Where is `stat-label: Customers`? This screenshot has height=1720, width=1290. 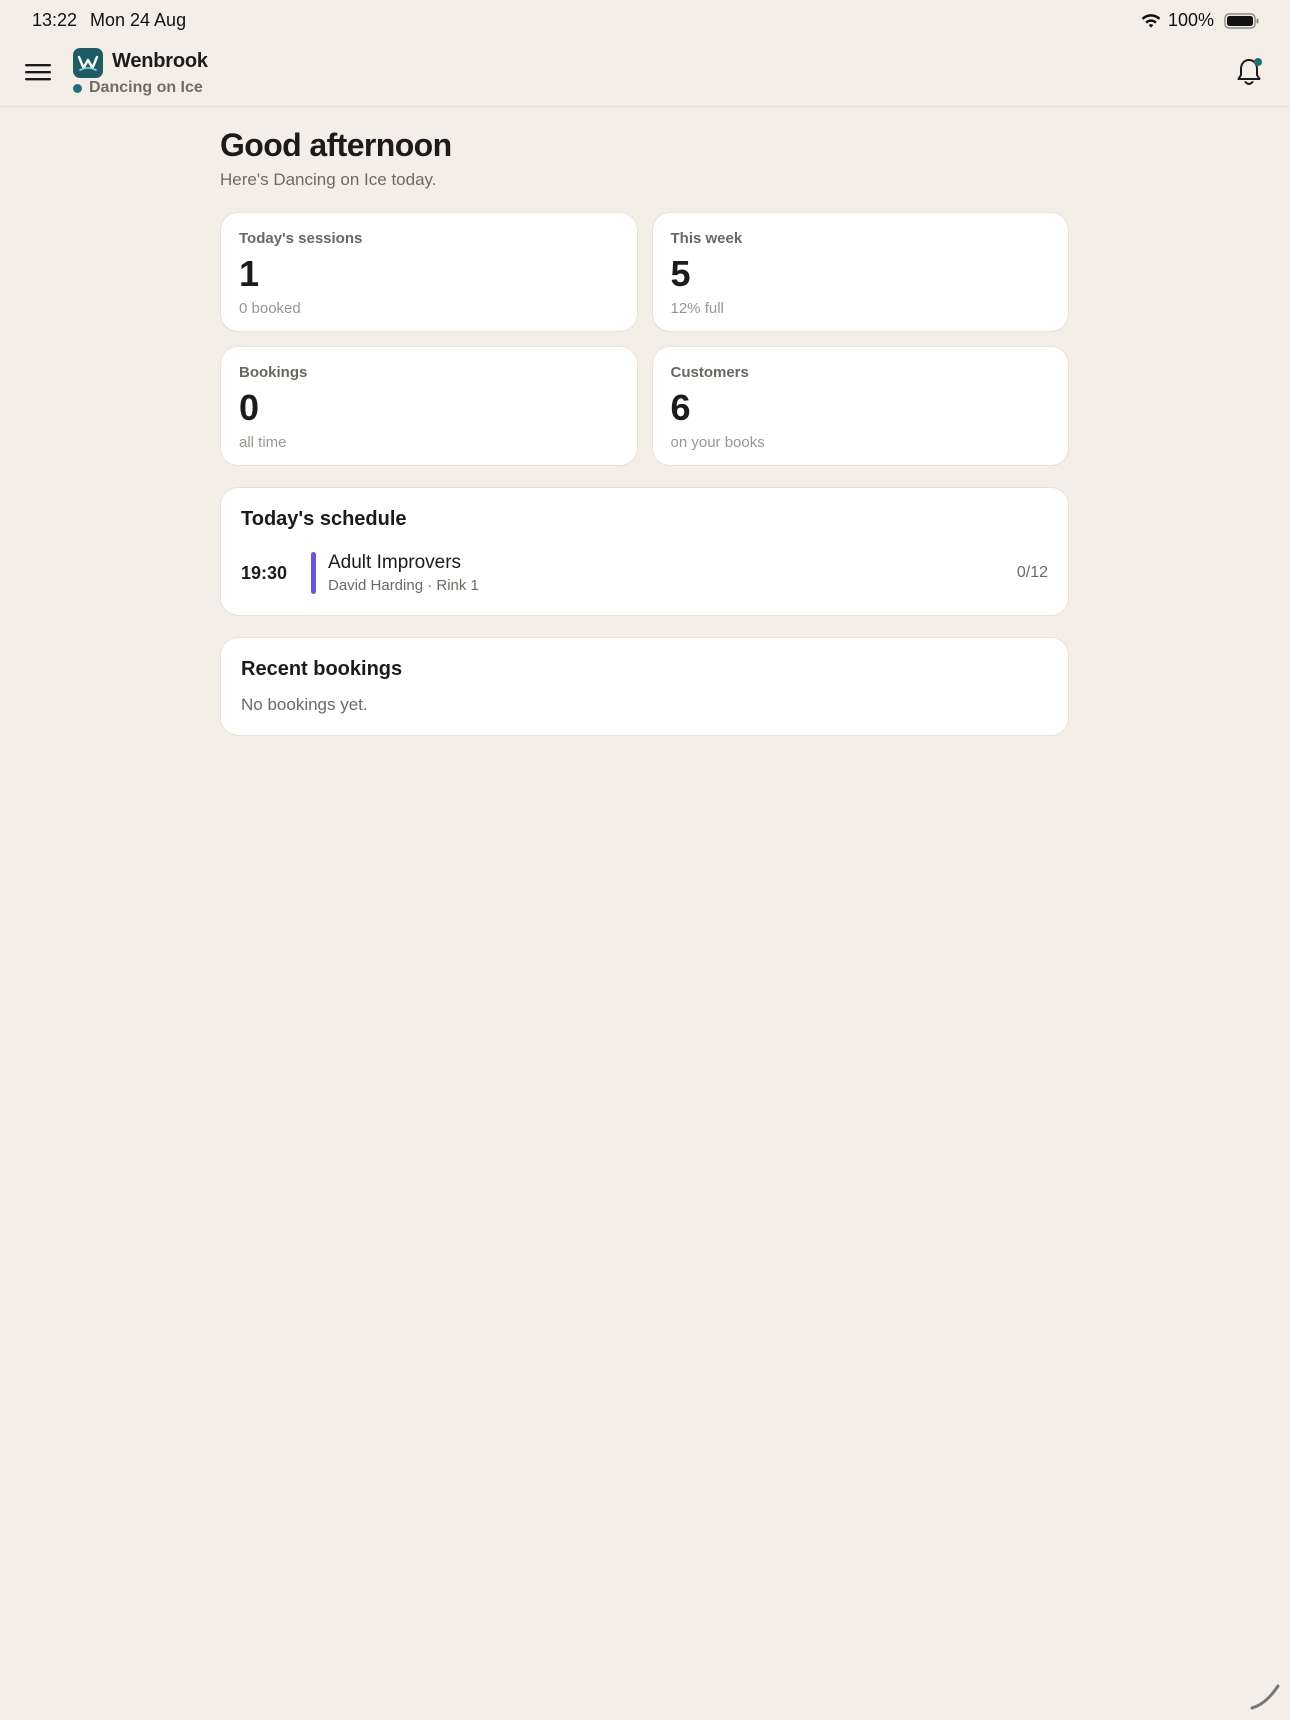 stat-label: Customers is located at coordinates (709, 372).